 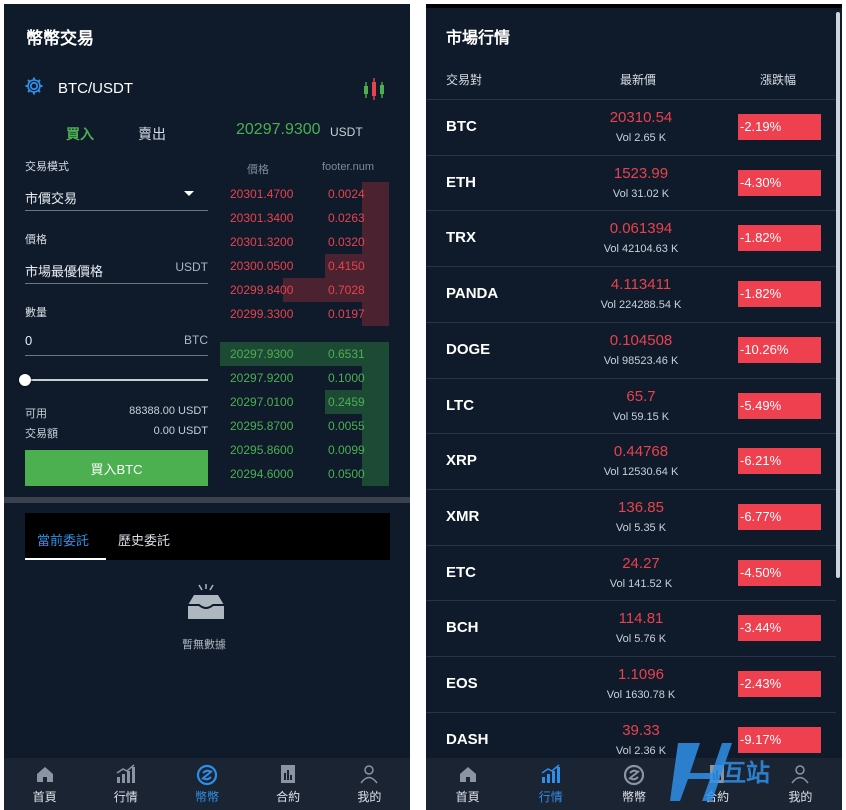 I want to click on amount-label: 數量, so click(x=36, y=313).